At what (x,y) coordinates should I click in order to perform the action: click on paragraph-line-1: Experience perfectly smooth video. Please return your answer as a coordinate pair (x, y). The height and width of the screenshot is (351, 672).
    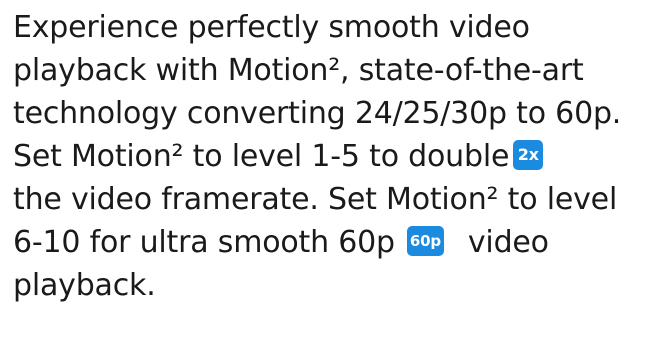
    Looking at the image, I should click on (271, 27).